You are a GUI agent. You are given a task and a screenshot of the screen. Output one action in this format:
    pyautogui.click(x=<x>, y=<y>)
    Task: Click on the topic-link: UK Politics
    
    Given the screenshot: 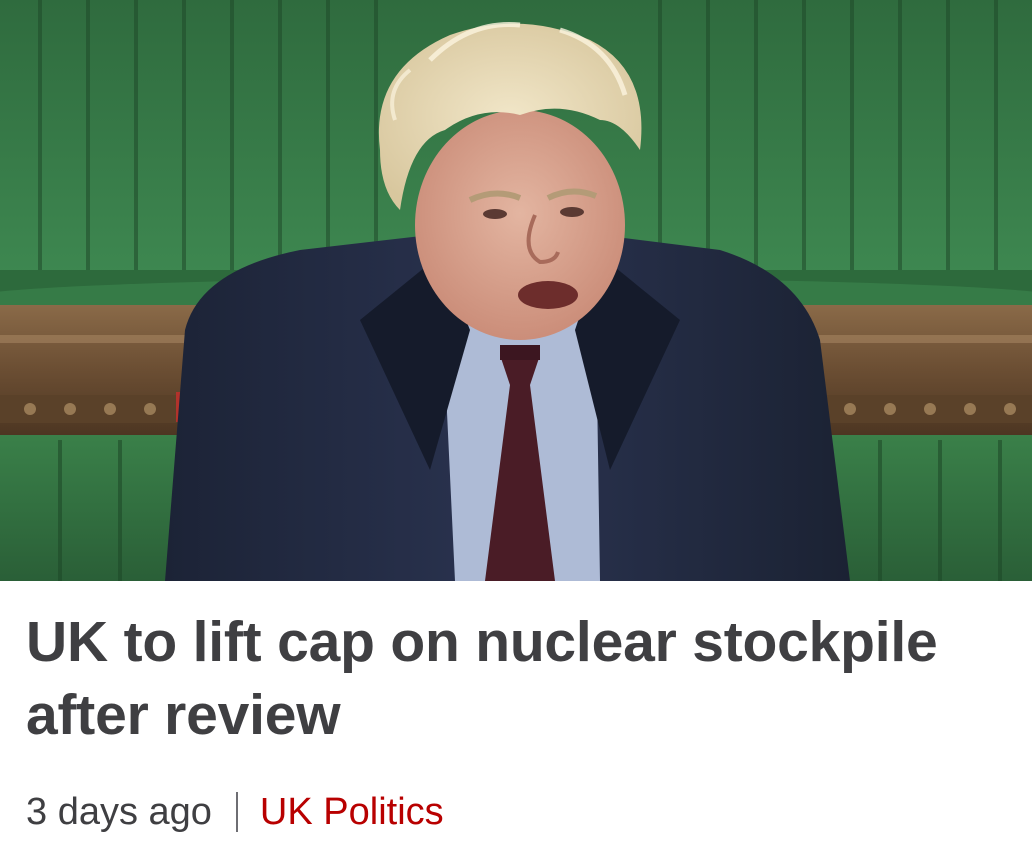 What is the action you would take?
    pyautogui.click(x=352, y=812)
    